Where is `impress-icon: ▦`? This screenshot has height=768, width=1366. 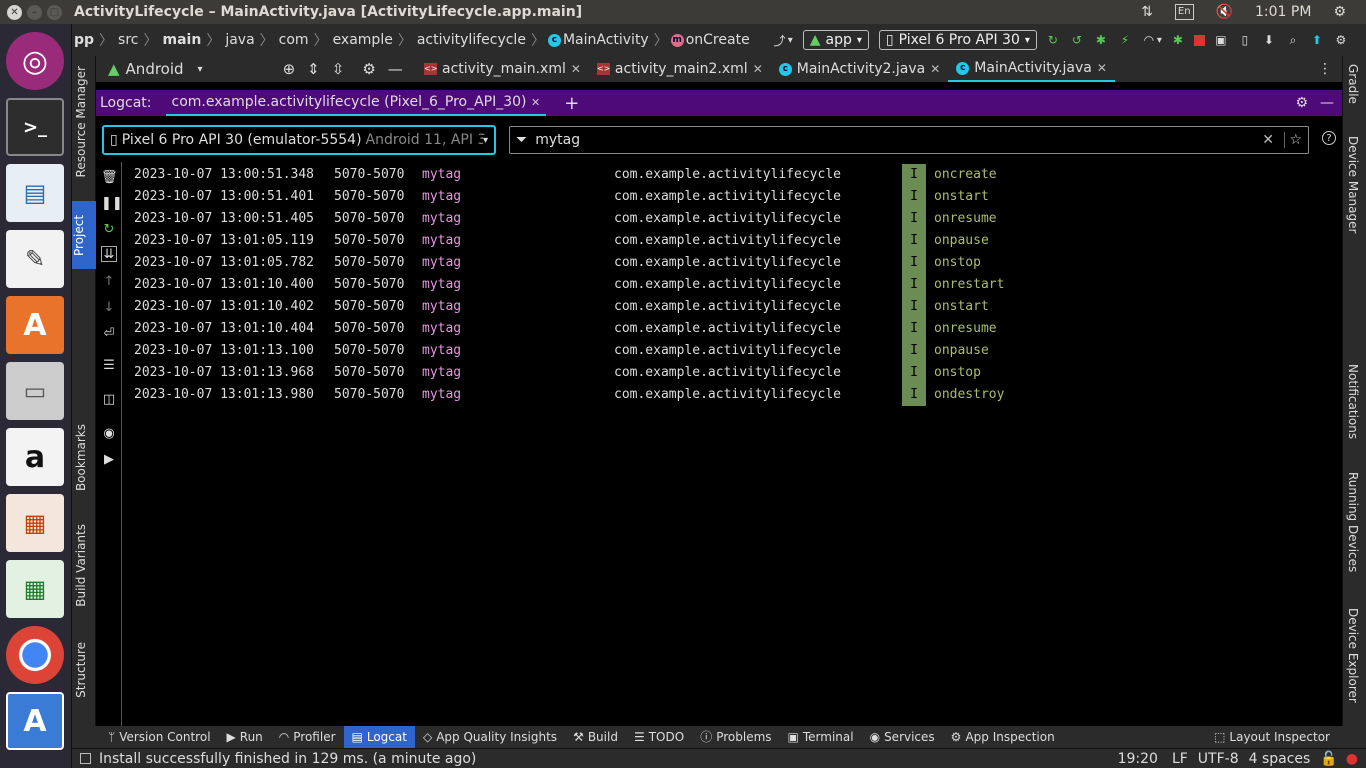 impress-icon: ▦ is located at coordinates (35, 523).